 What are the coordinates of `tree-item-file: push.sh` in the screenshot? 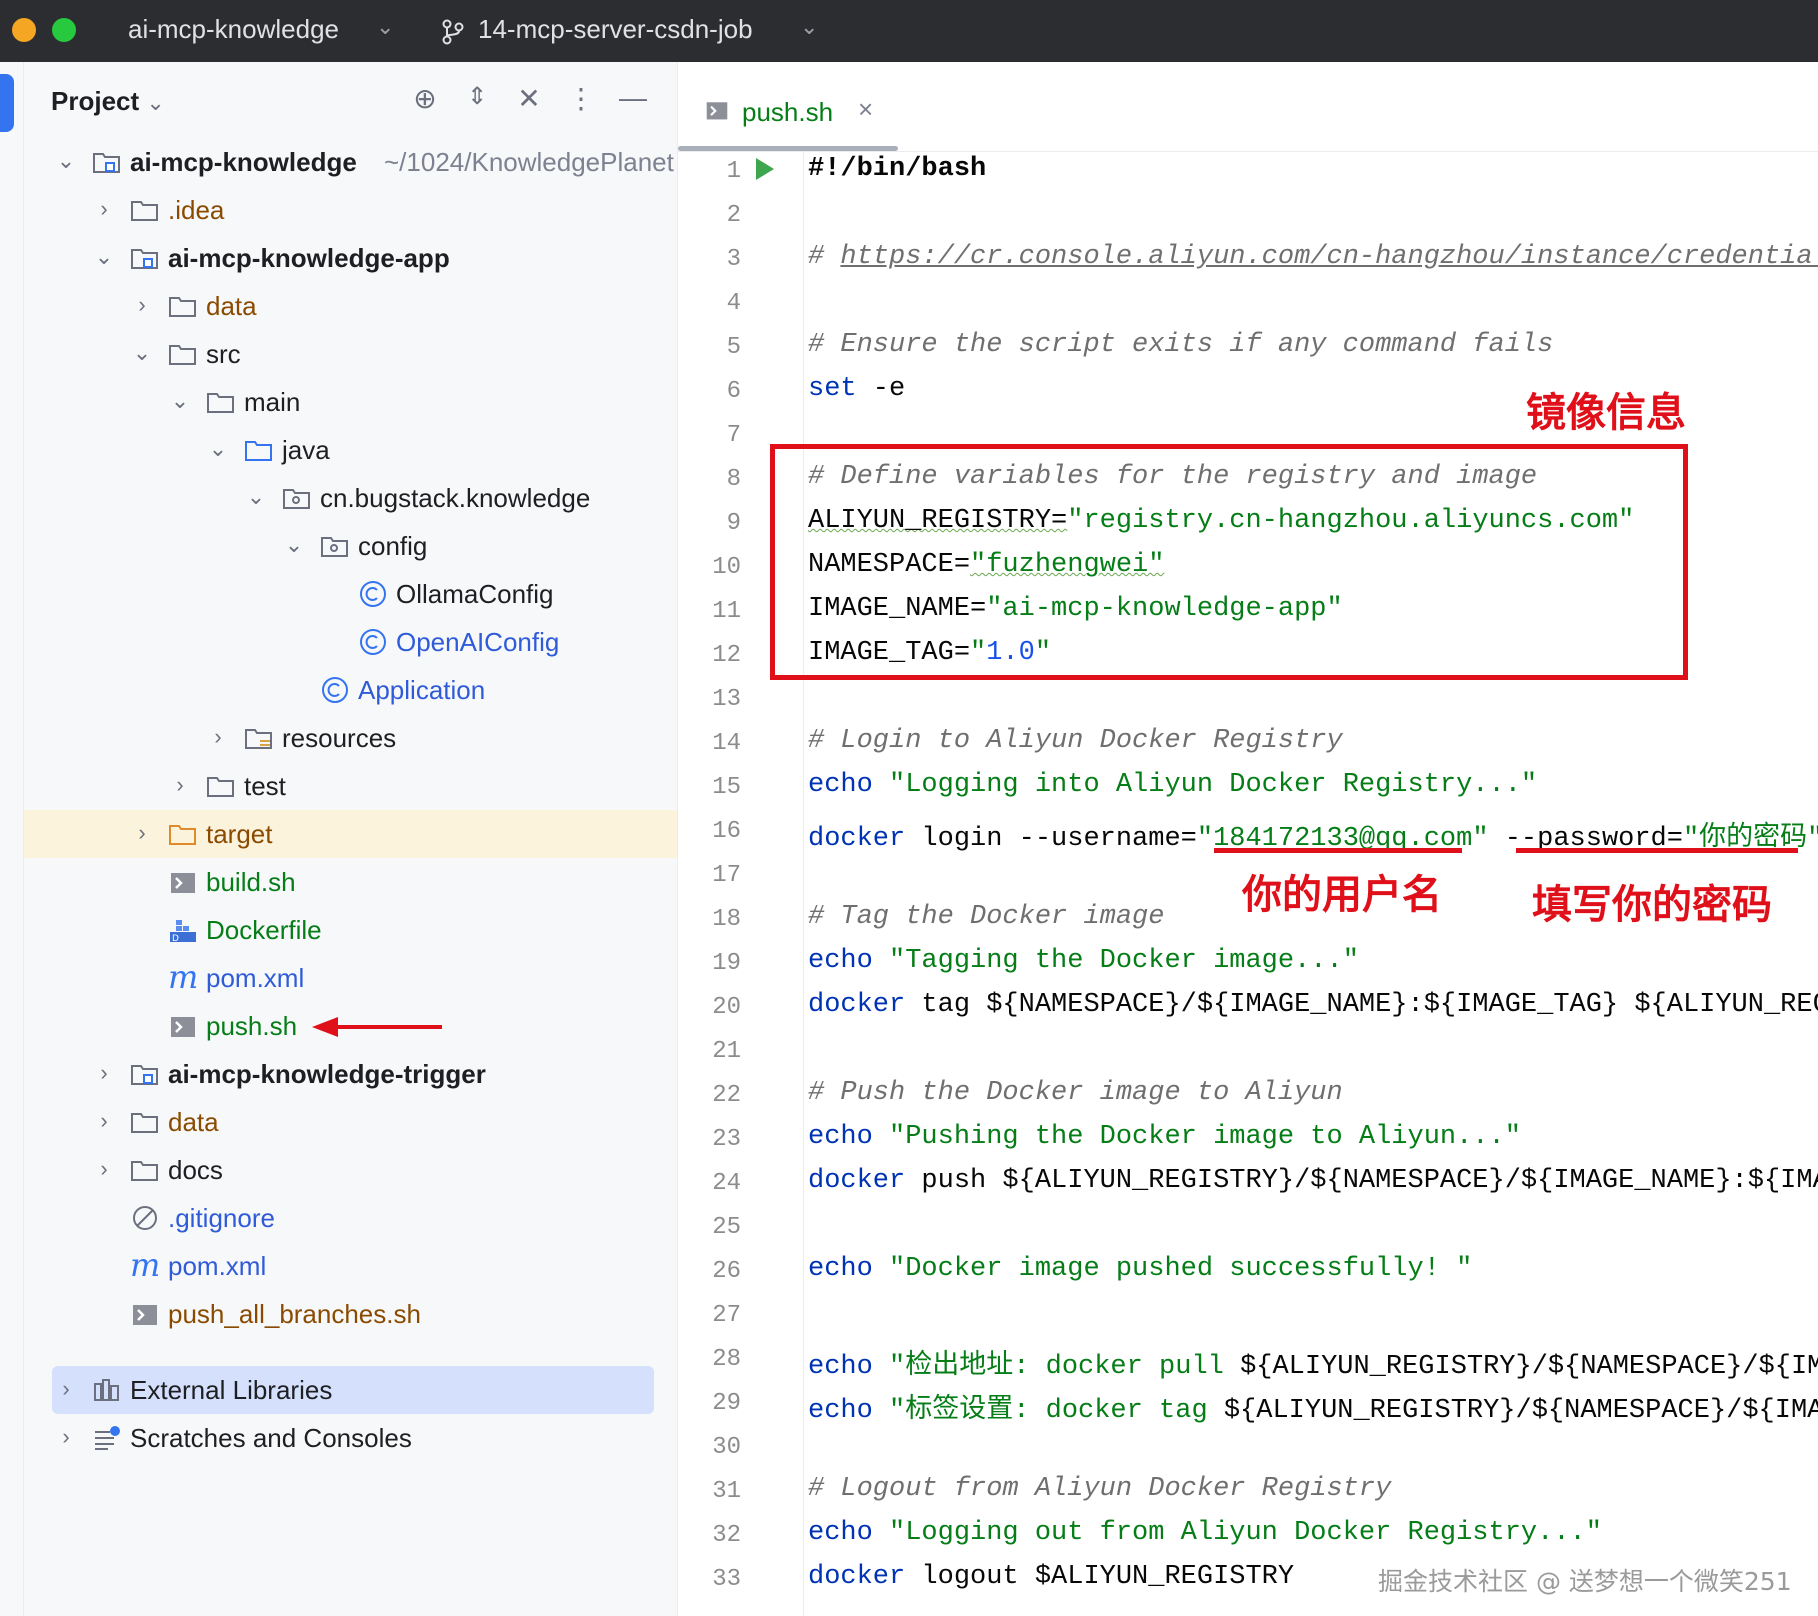 It's located at (350, 1026).